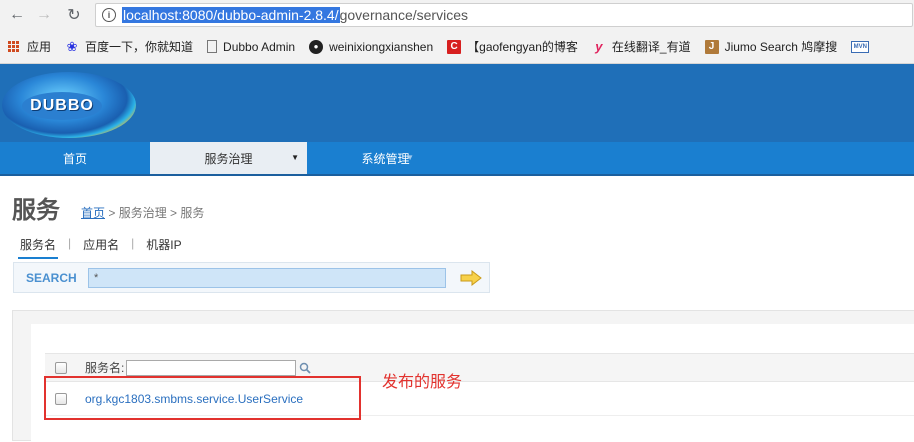 The height and width of the screenshot is (442, 914). I want to click on bookmark-label: 在线翻译_有道, so click(651, 47).